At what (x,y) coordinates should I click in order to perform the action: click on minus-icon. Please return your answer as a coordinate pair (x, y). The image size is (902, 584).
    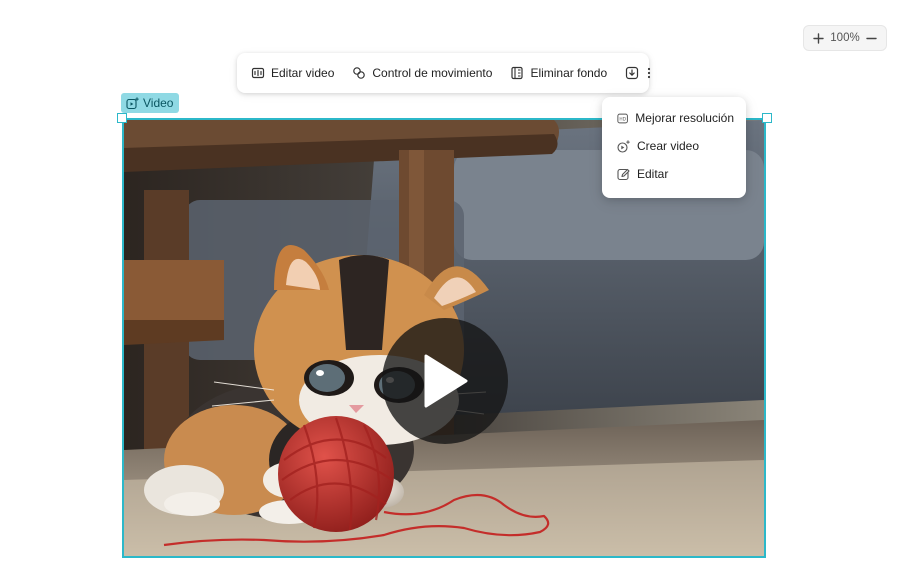
    Looking at the image, I should click on (872, 38).